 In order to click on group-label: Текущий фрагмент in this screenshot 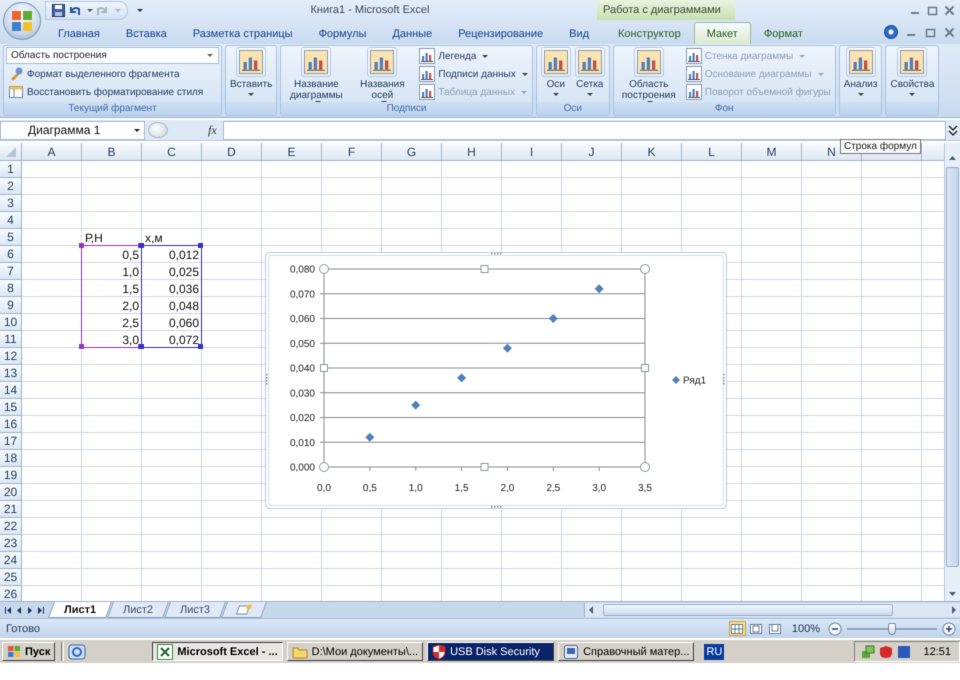, I will do `click(112, 108)`.